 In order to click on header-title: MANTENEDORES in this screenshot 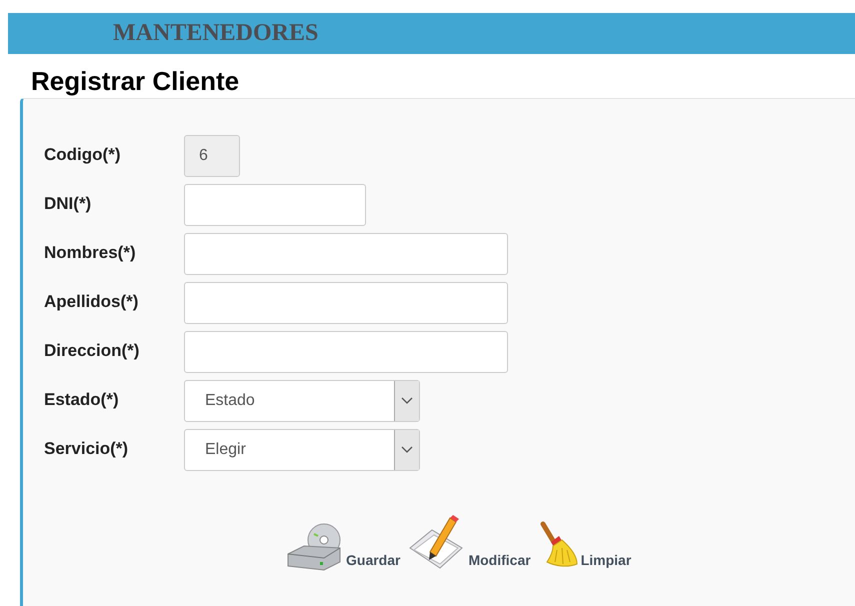, I will do `click(215, 33)`.